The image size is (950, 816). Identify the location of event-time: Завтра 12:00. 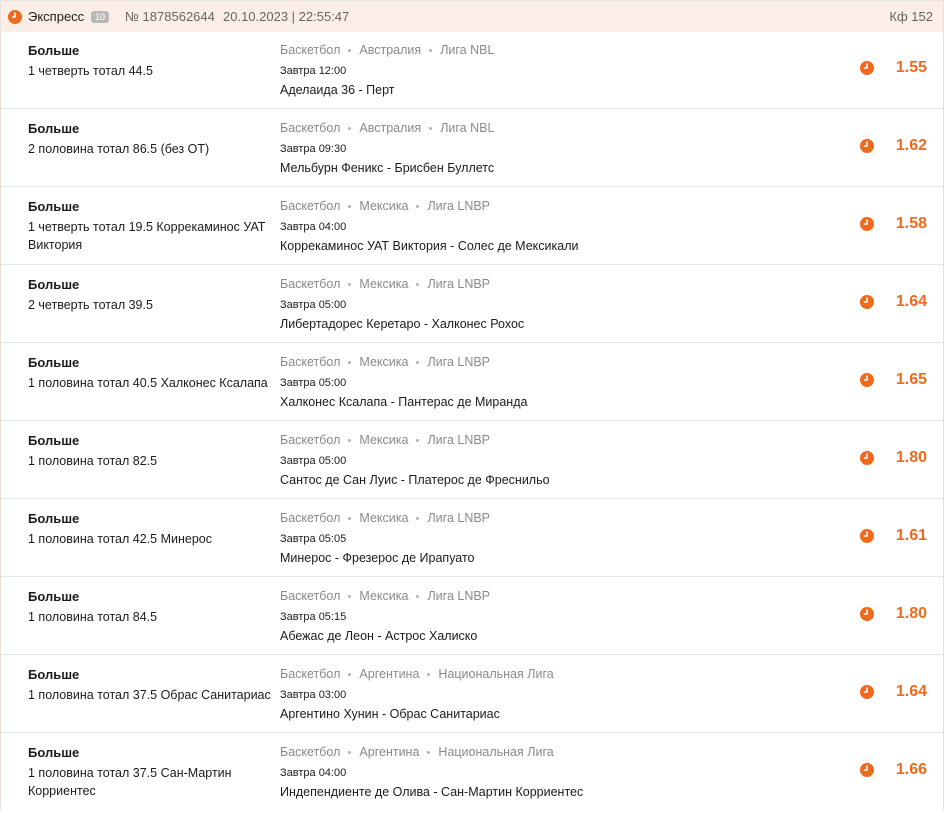
(313, 71).